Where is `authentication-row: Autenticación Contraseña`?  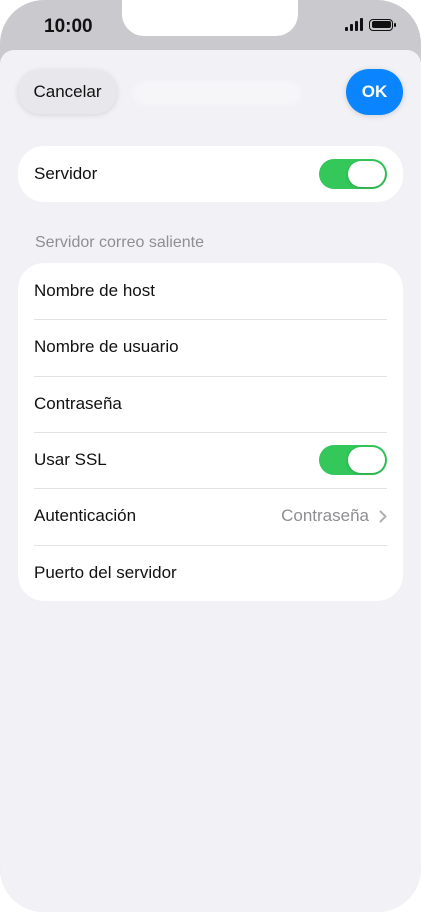
authentication-row: Autenticación Contraseña is located at coordinates (210, 516).